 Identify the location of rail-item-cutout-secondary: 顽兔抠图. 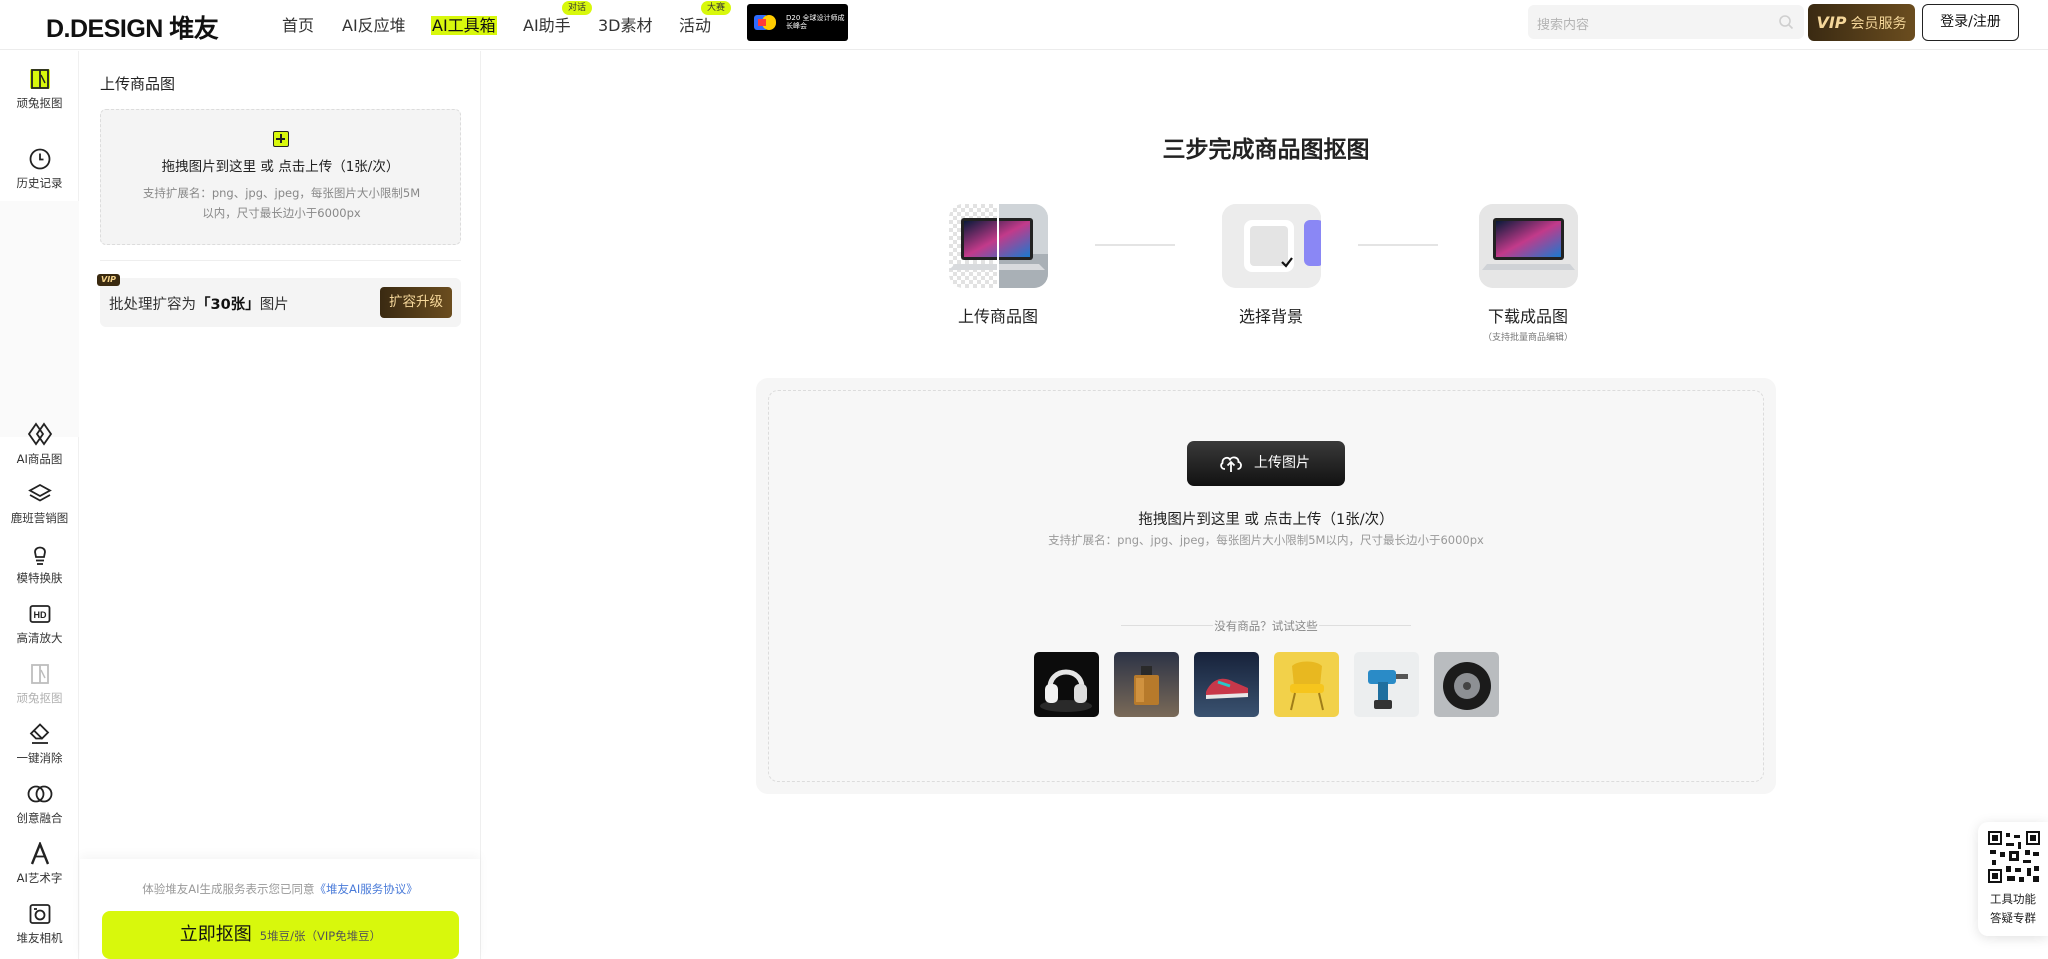
(39, 684).